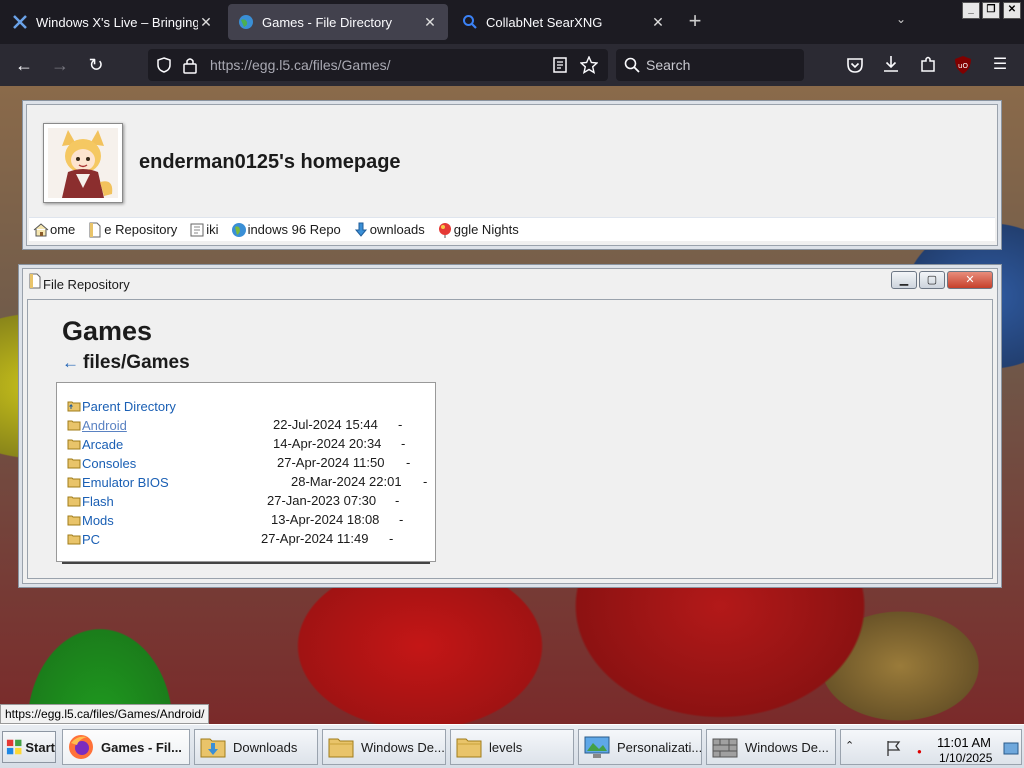  I want to click on maximize-button: ▢, so click(932, 280).